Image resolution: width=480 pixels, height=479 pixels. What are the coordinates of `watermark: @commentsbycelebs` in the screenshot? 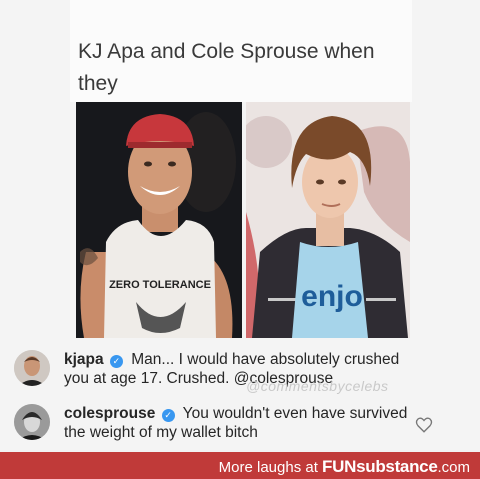 It's located at (317, 386).